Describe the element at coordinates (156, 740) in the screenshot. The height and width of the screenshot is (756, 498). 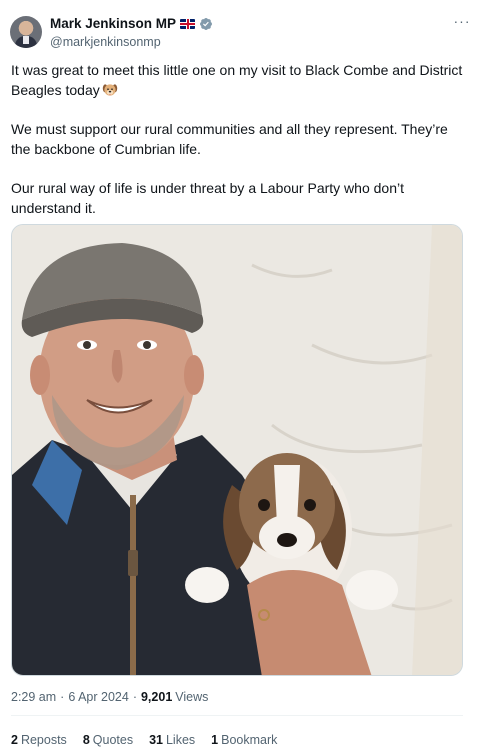
I see `likes-count: 31` at that location.